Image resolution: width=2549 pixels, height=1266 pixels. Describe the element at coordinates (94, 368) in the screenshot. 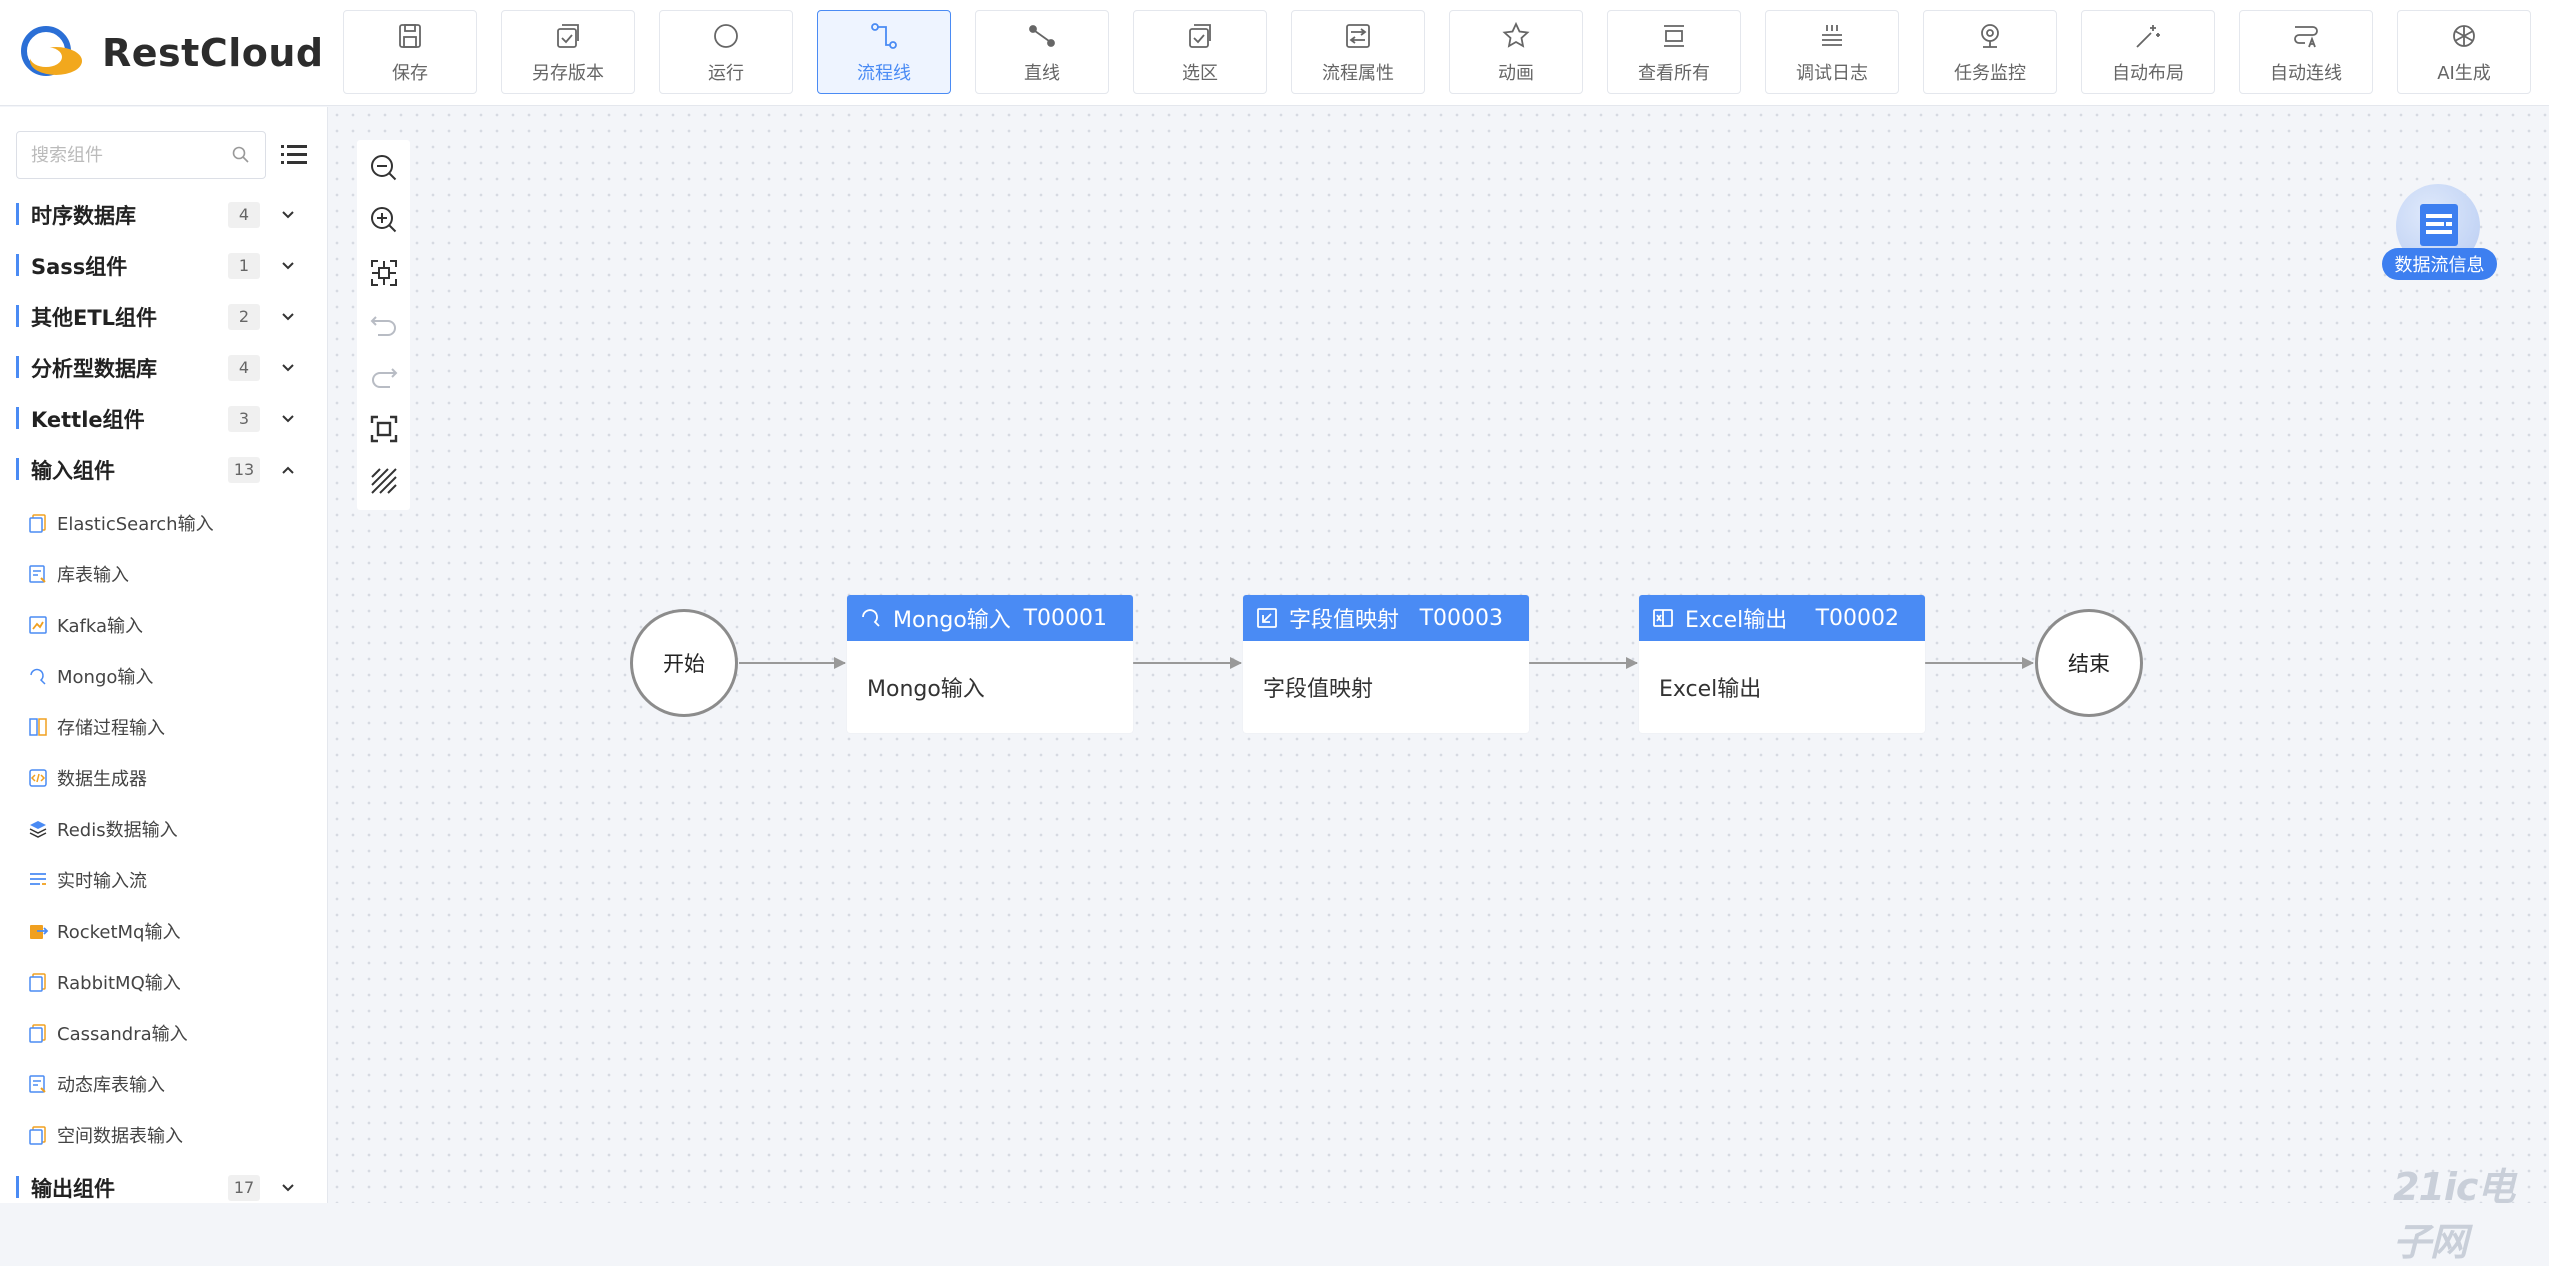

I see `category-name: 分析型数据库` at that location.